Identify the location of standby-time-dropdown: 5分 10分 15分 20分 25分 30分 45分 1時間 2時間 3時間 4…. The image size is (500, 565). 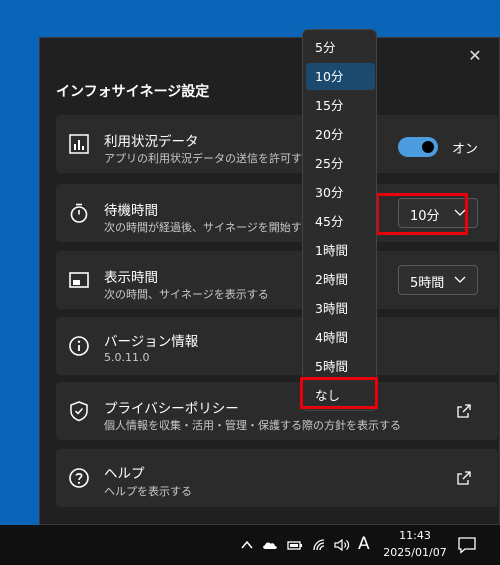
(339, 220).